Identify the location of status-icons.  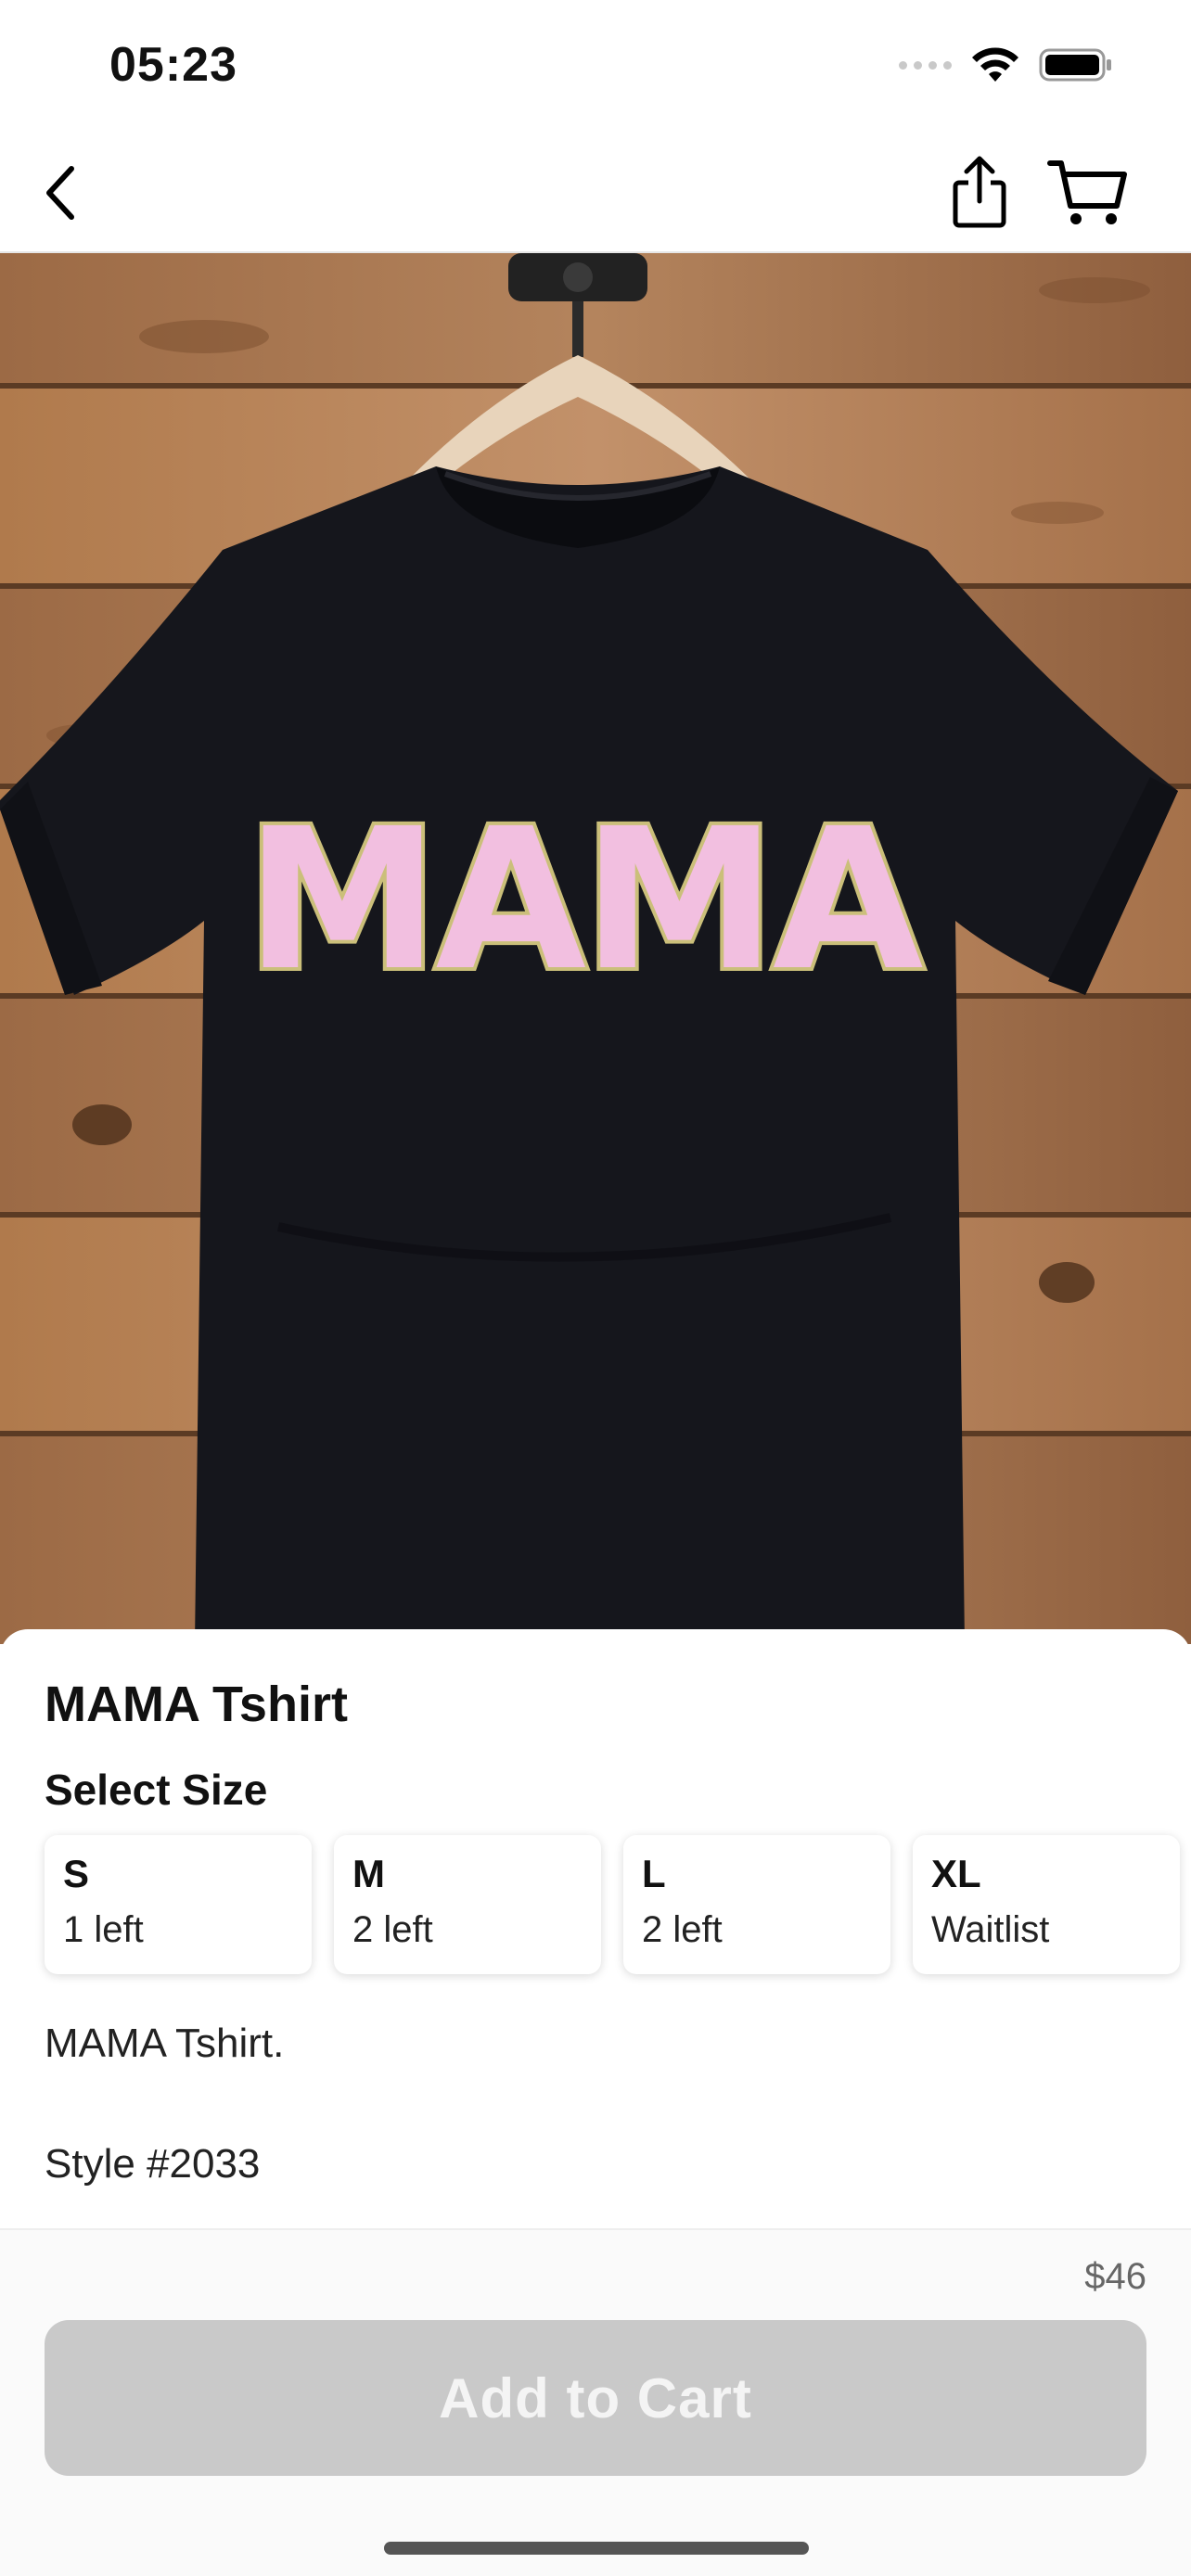
(1006, 64).